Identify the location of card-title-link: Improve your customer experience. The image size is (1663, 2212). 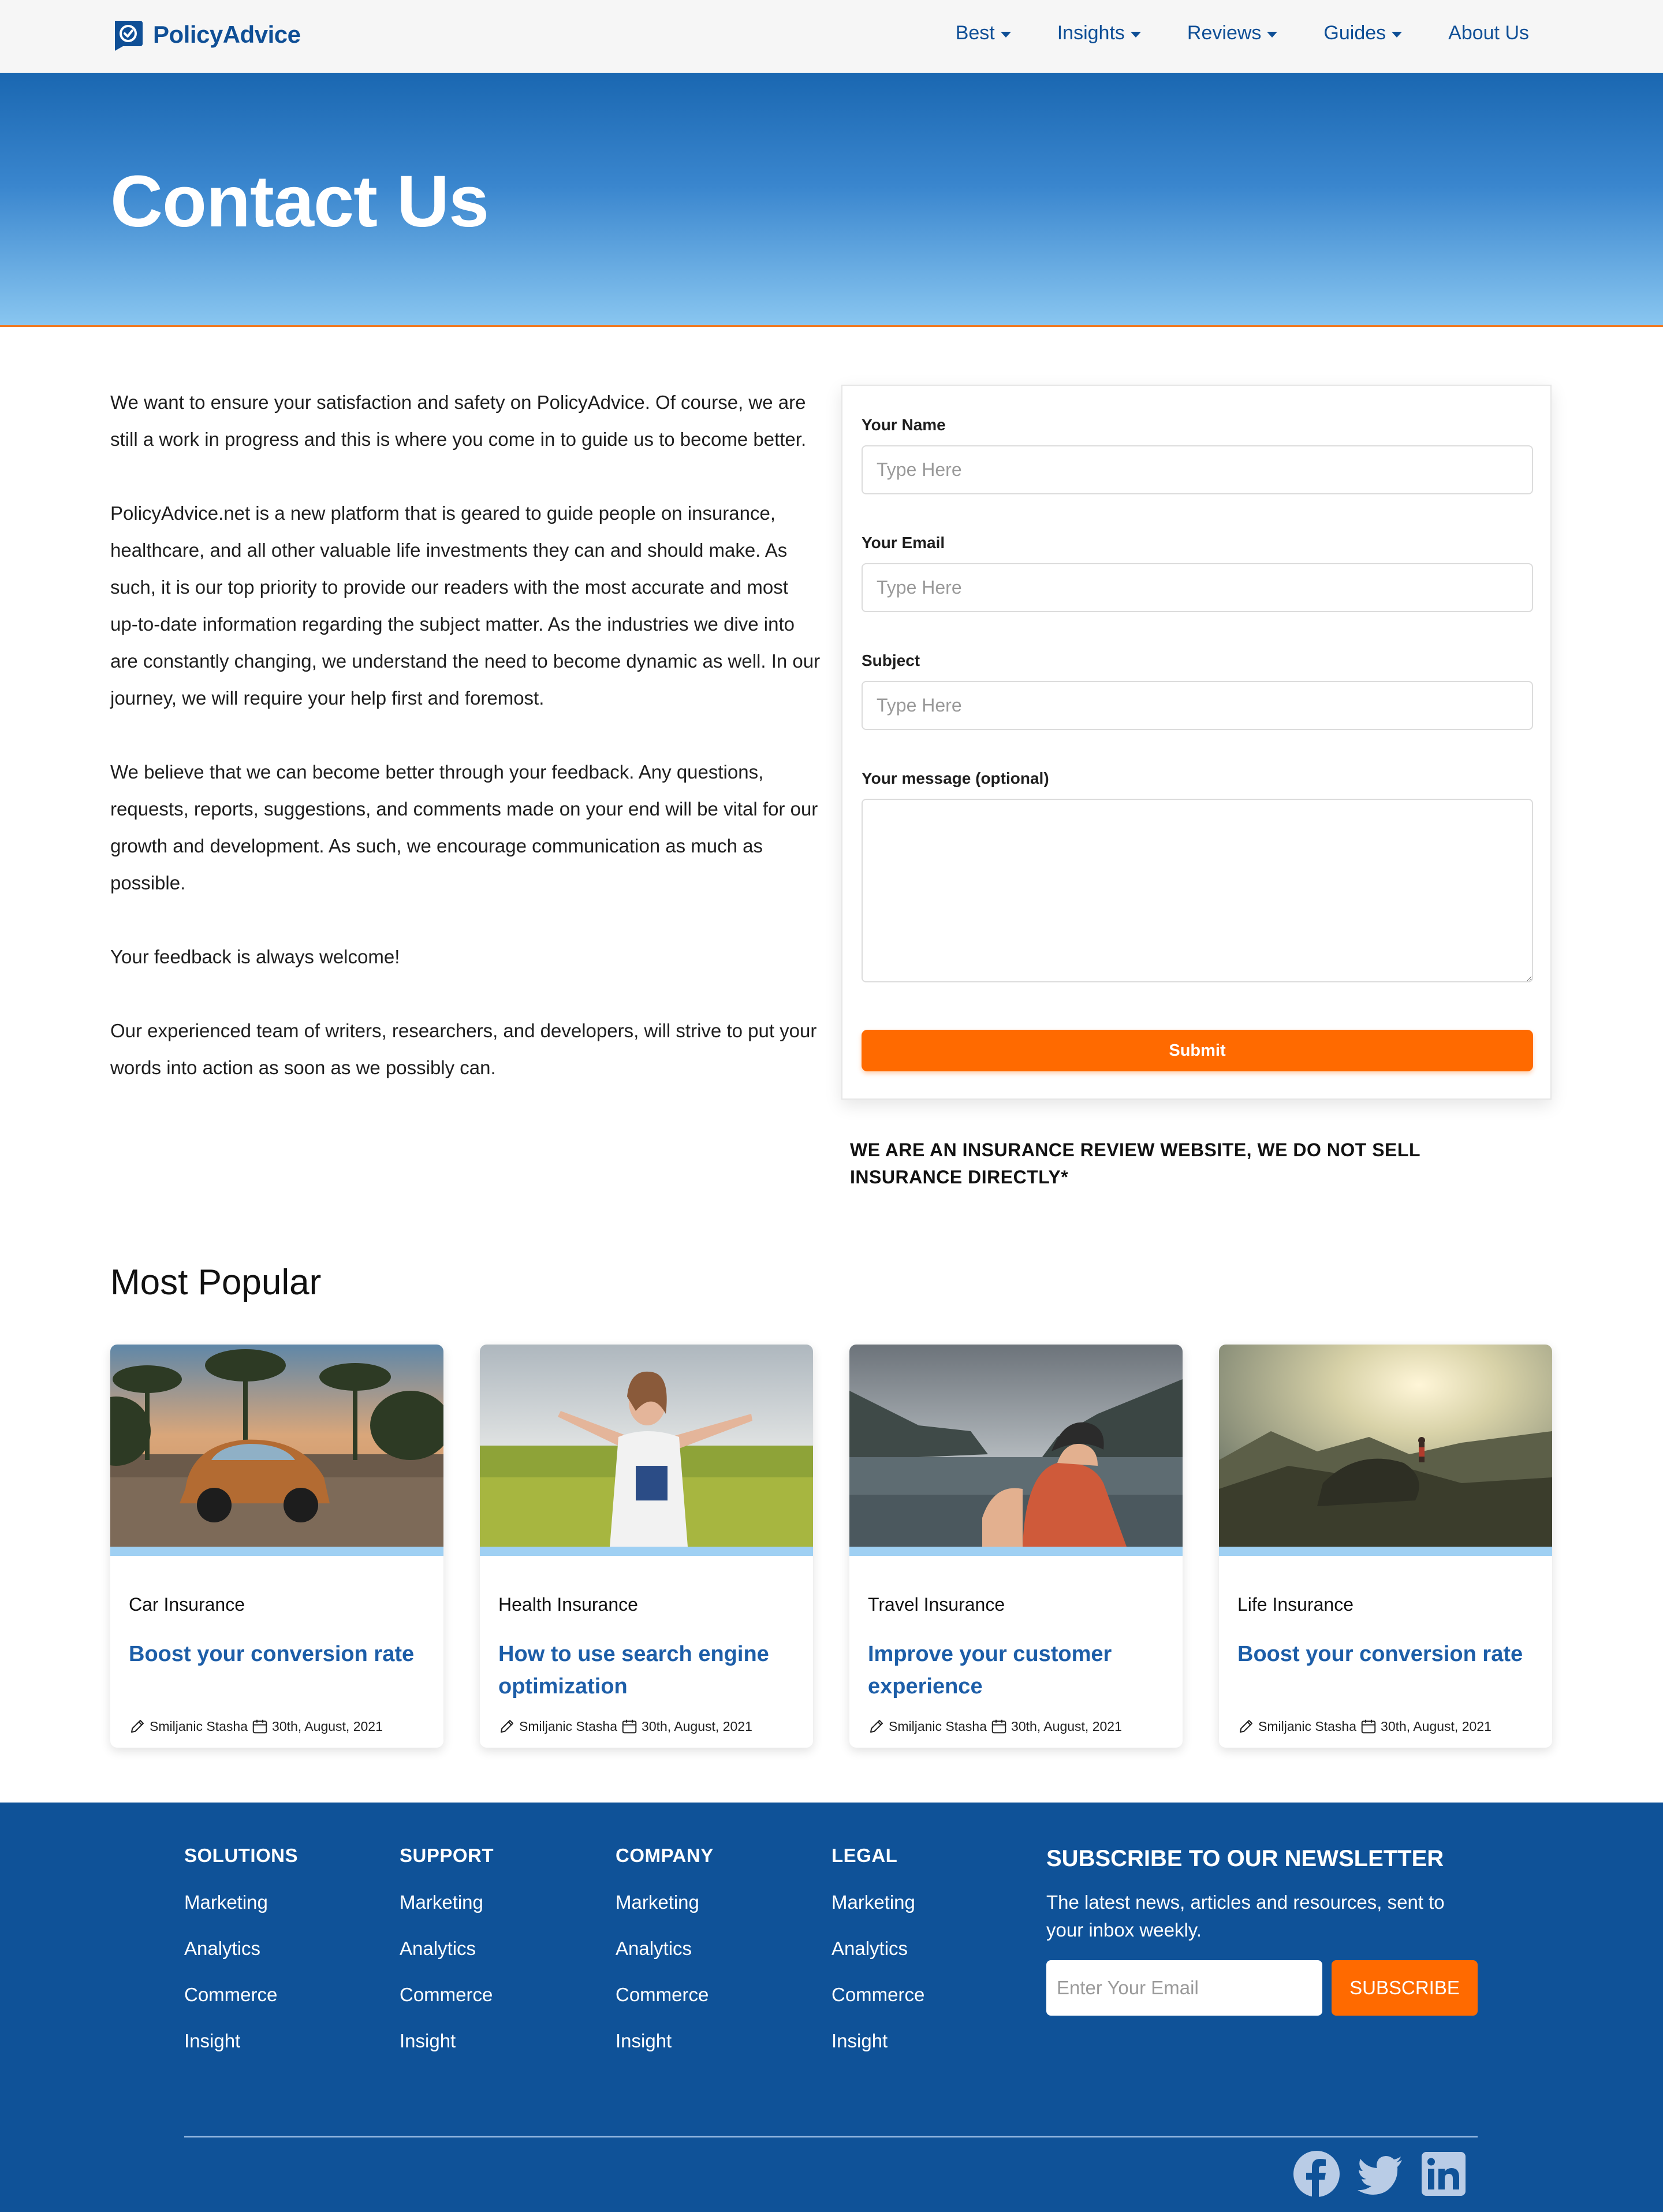
(1018, 1671).